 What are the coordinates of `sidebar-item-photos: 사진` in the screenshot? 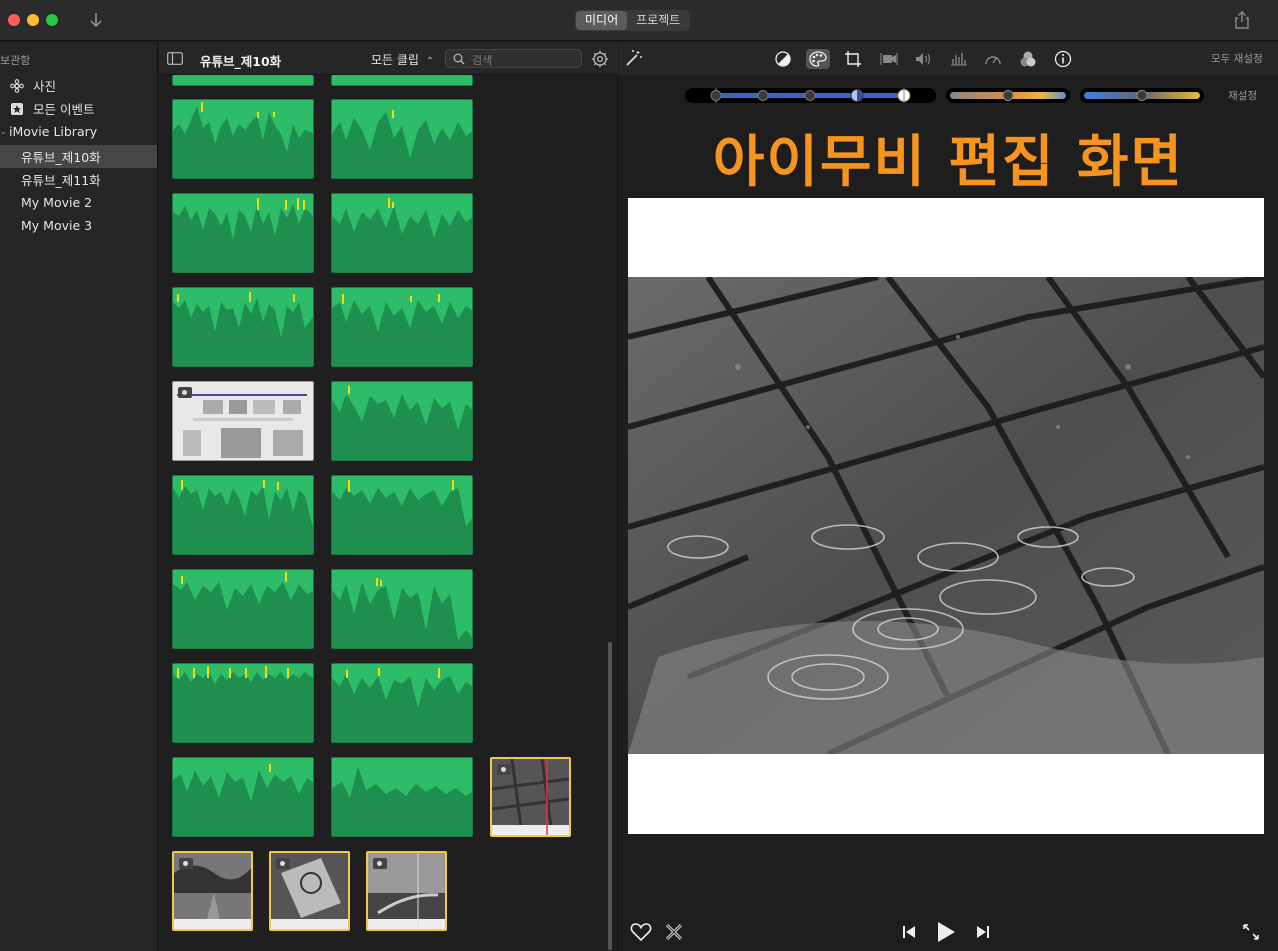 It's located at (78, 85).